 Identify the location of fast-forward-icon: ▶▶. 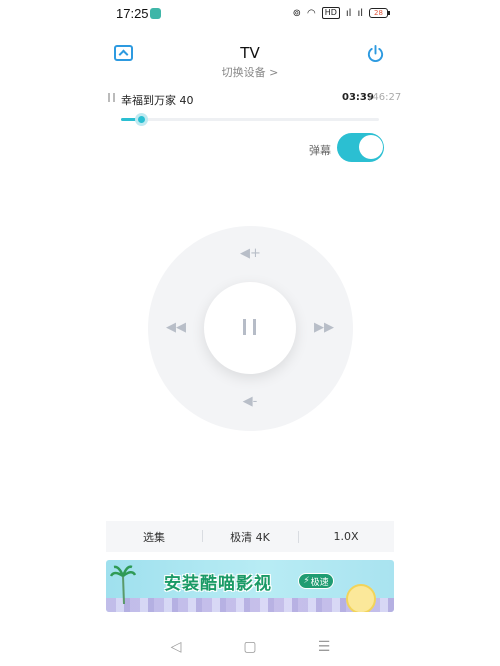
(324, 327).